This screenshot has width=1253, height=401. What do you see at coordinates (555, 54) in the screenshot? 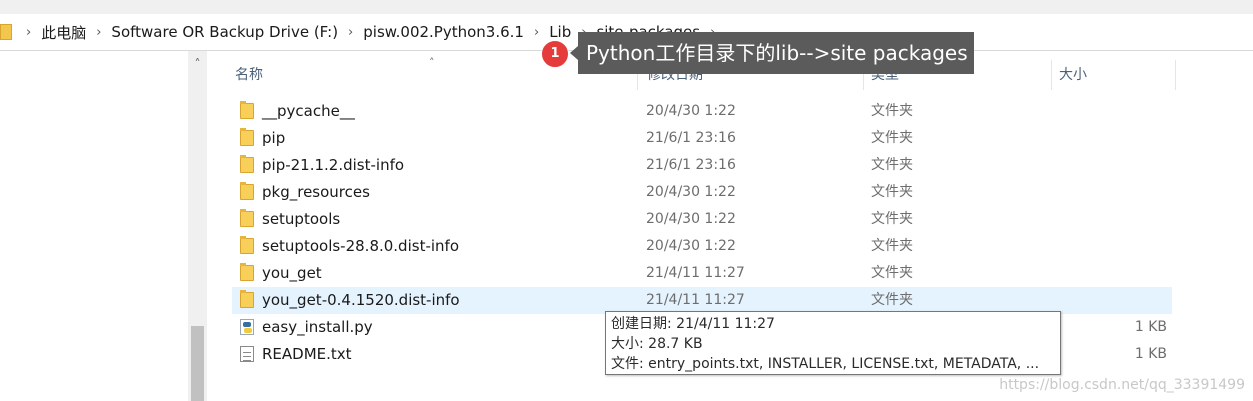
I see `callout-step-badge: 1` at bounding box center [555, 54].